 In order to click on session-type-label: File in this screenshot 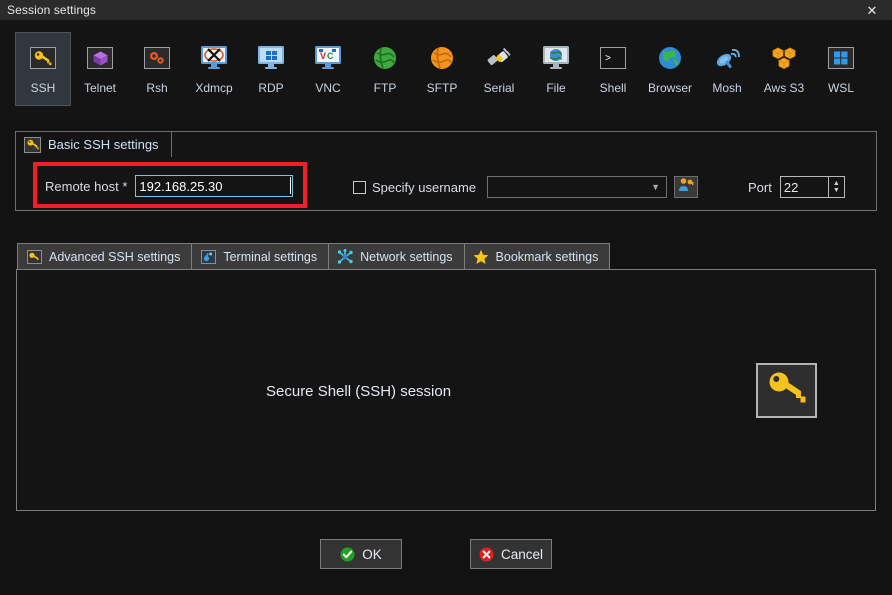, I will do `click(556, 88)`.